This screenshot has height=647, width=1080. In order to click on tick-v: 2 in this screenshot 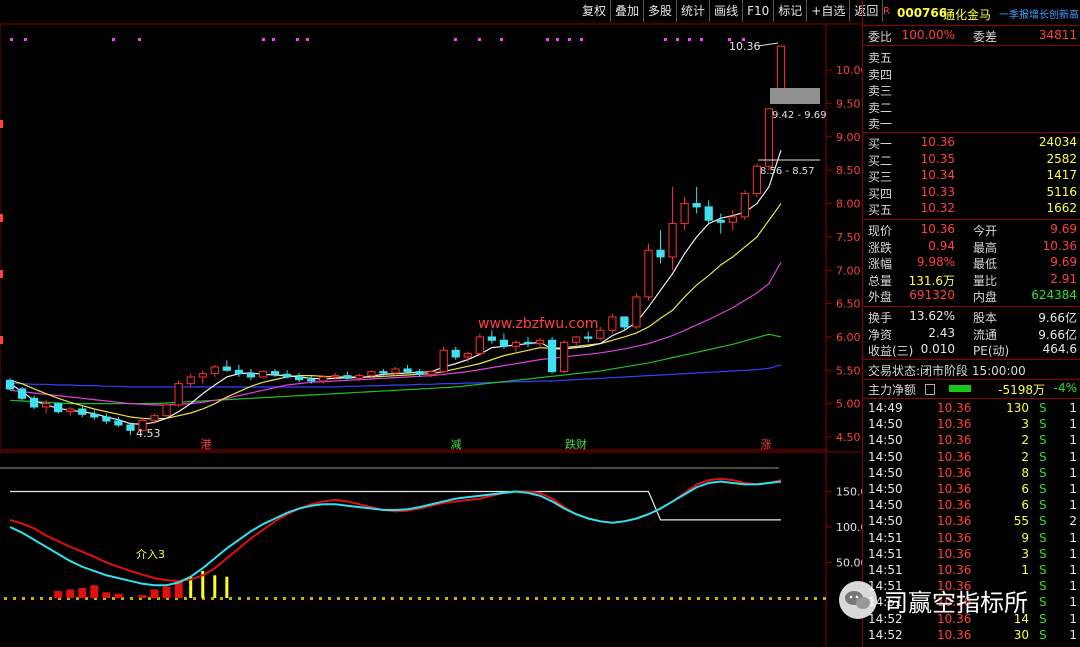, I will do `click(1025, 440)`.